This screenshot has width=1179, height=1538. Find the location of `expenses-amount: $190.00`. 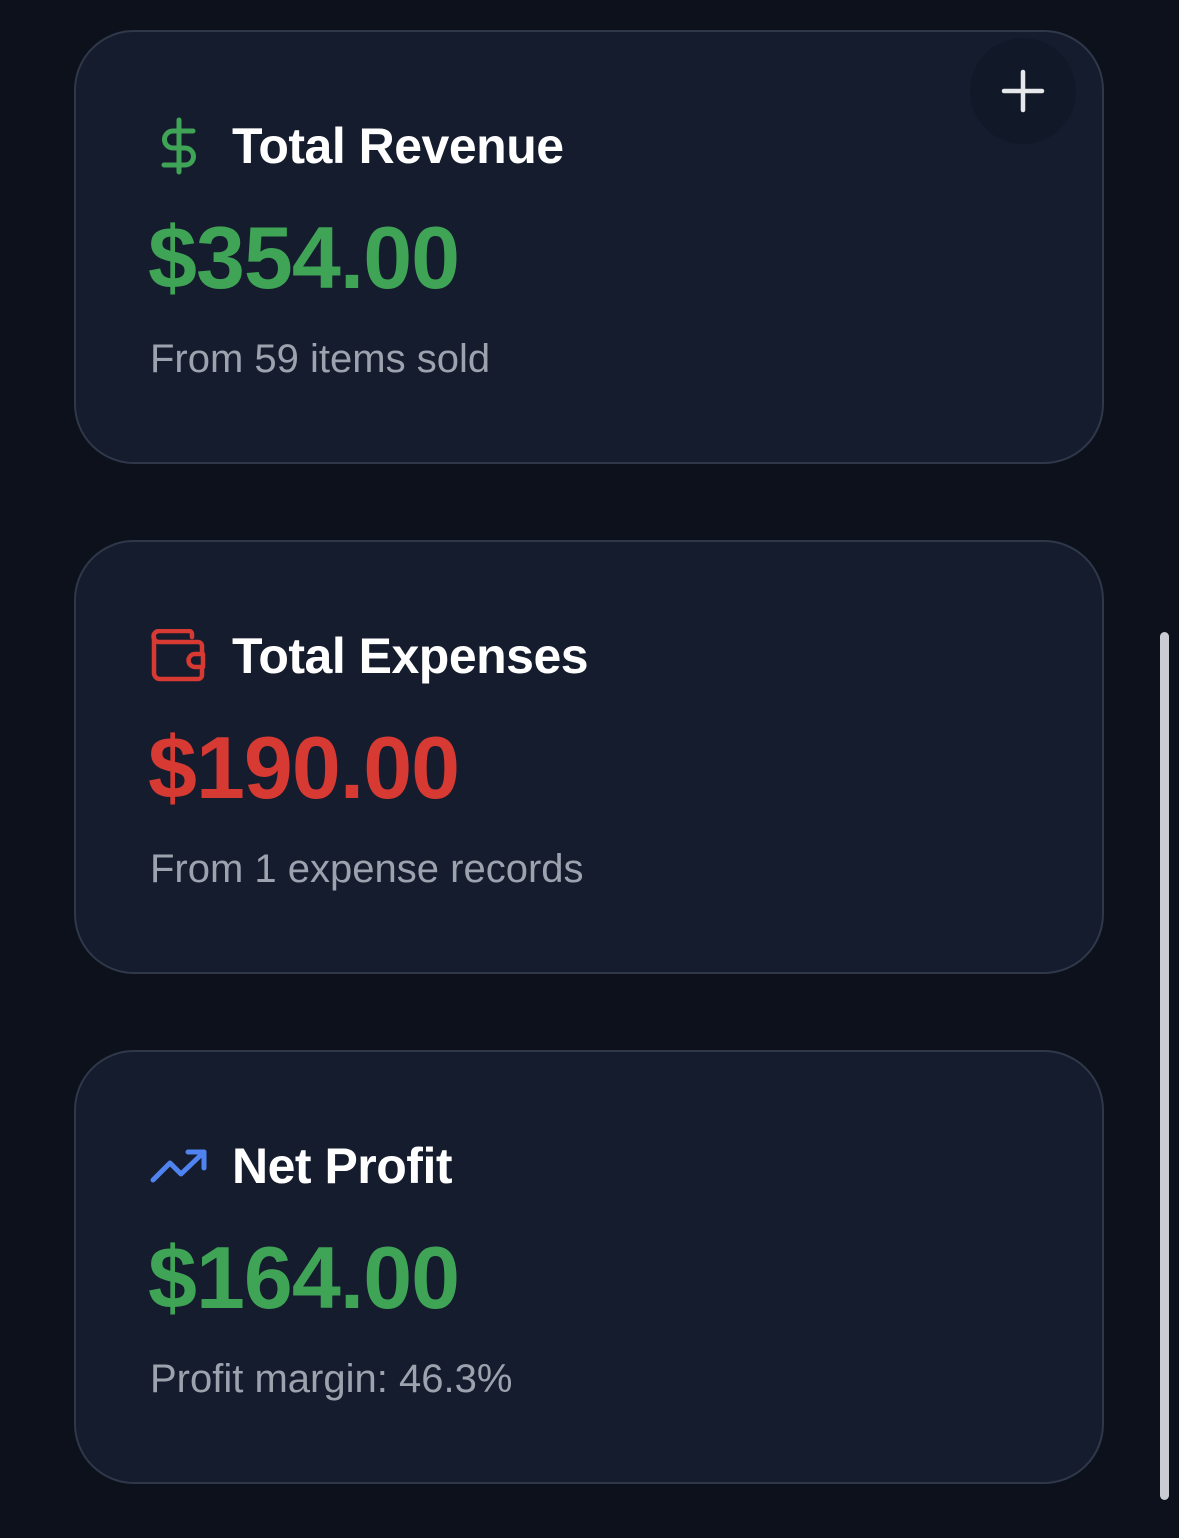

expenses-amount: $190.00 is located at coordinates (304, 767).